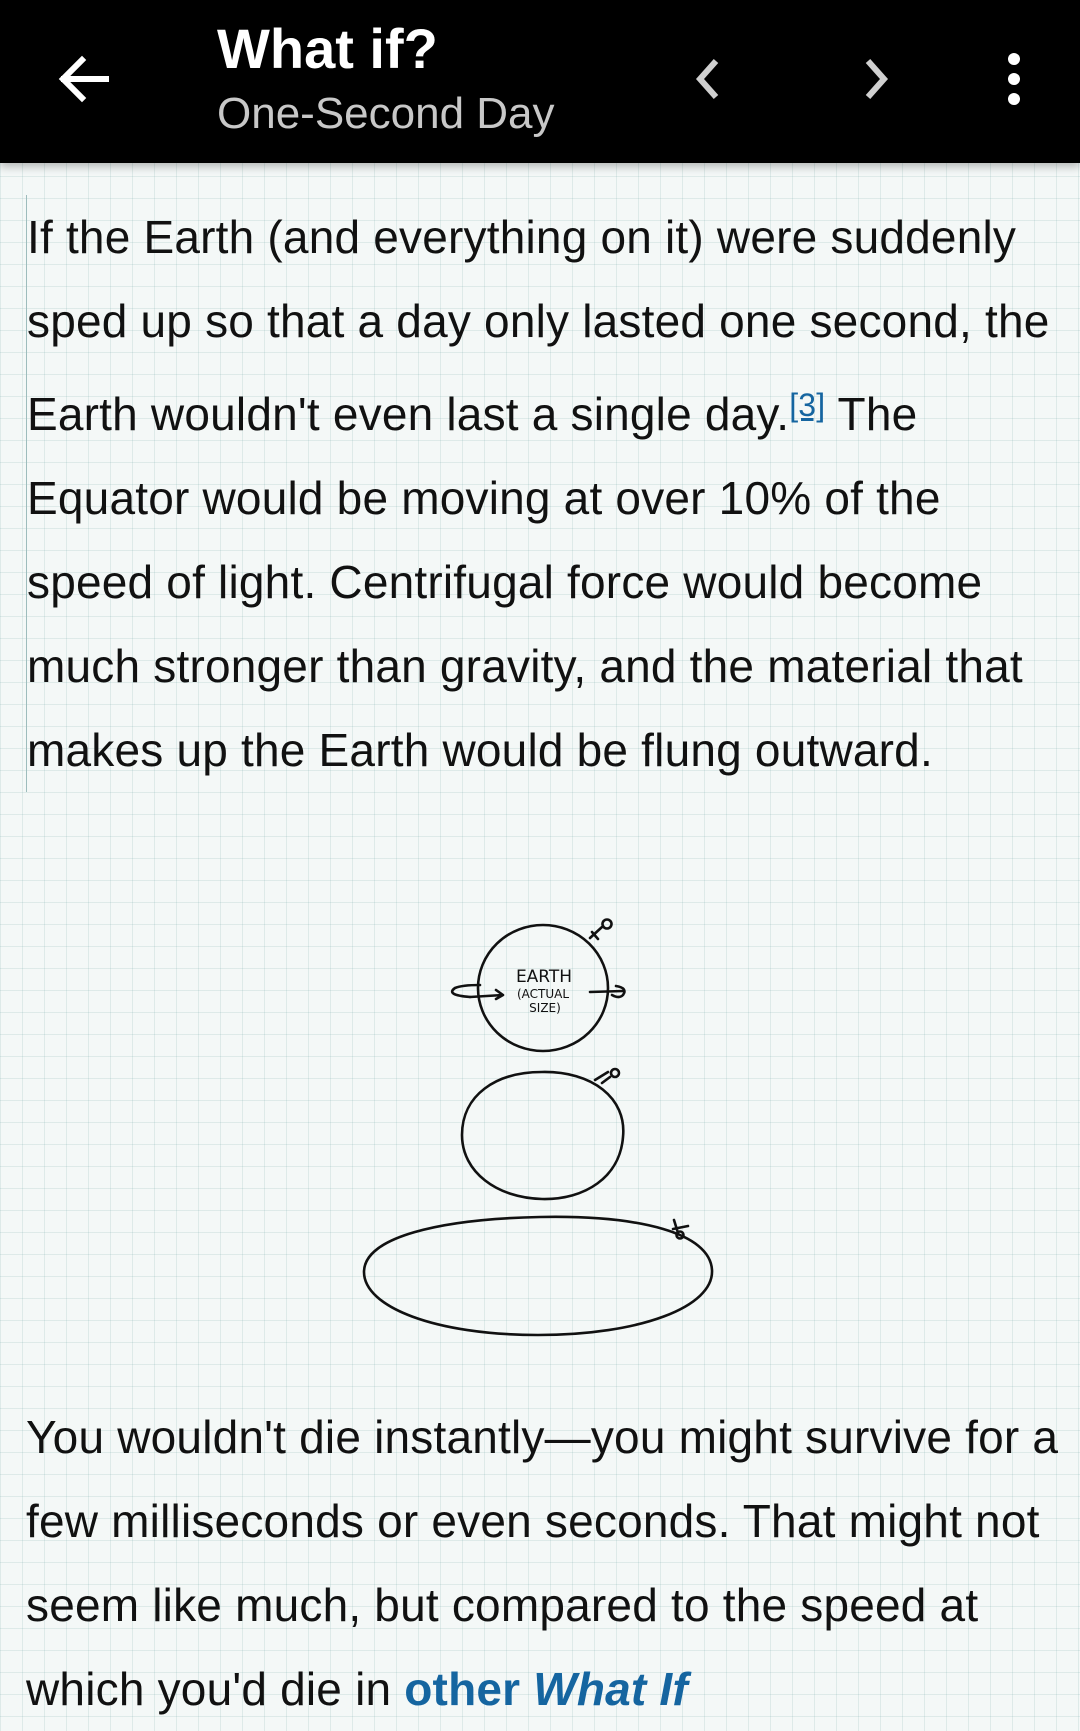  I want to click on figure-label-actual: (ACTUAL, so click(543, 994).